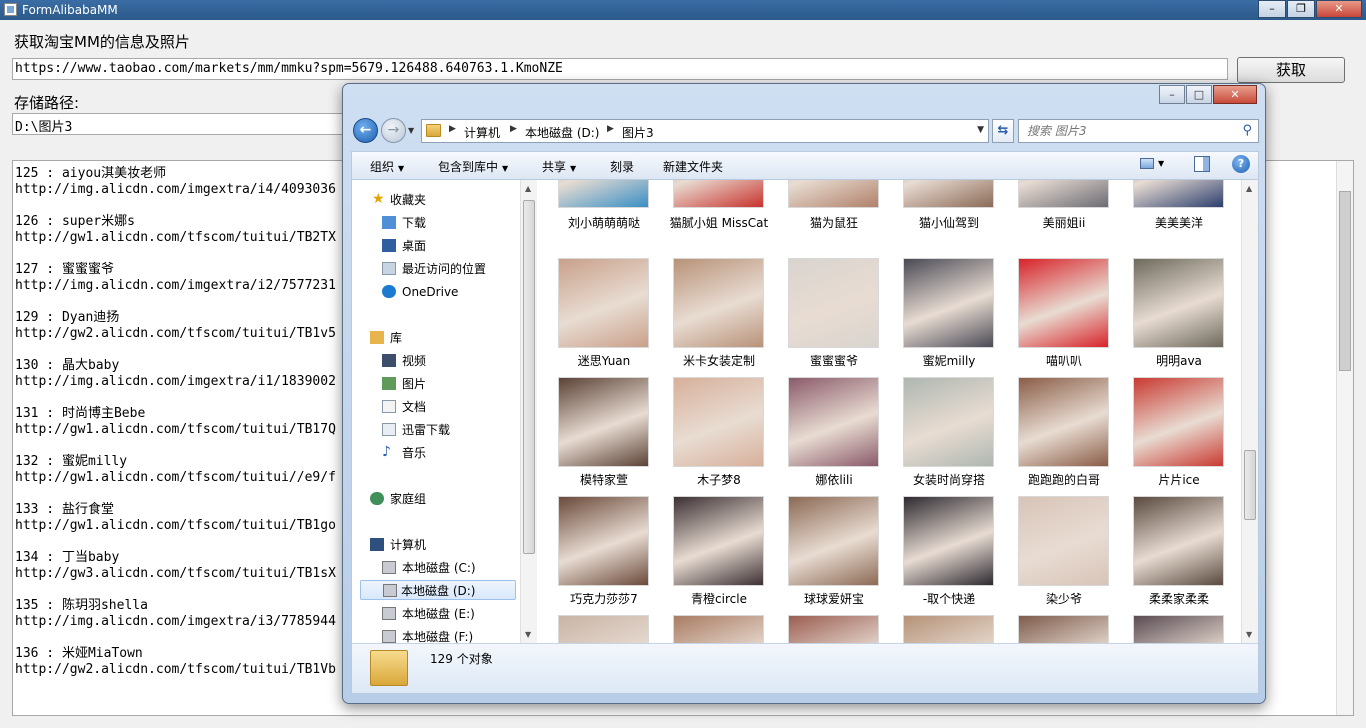 The image size is (1366, 728). I want to click on search-icon: ⚲, so click(1247, 130).